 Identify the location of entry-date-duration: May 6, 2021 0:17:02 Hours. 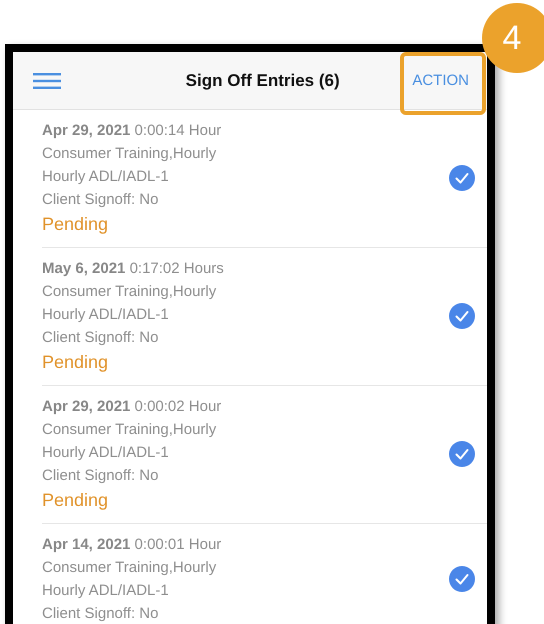
(133, 269).